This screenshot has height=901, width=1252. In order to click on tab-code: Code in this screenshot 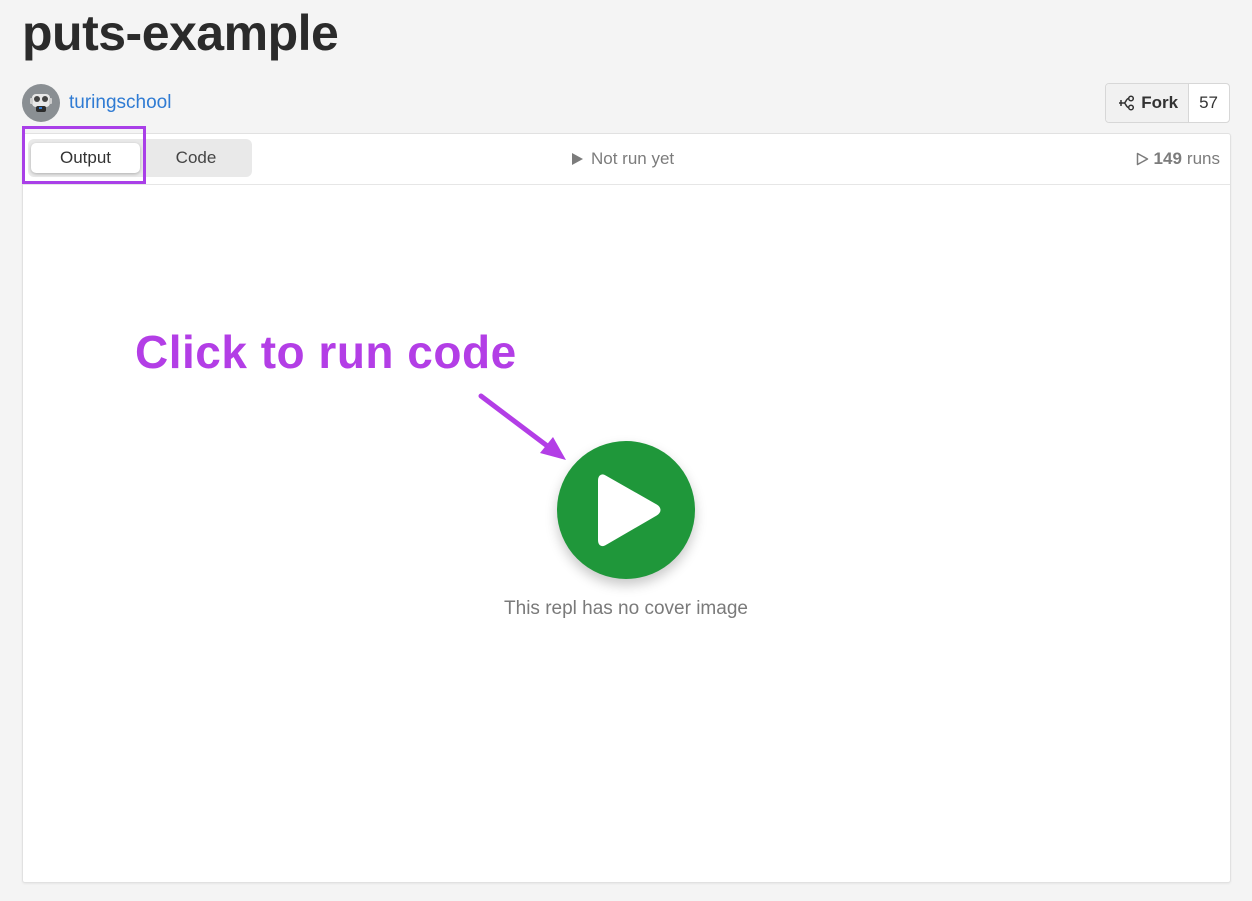, I will do `click(196, 158)`.